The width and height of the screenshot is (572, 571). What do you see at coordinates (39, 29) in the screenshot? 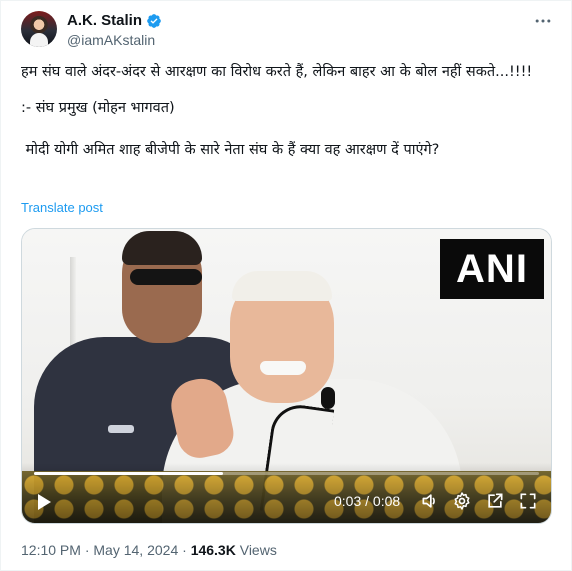
I see `avatar` at bounding box center [39, 29].